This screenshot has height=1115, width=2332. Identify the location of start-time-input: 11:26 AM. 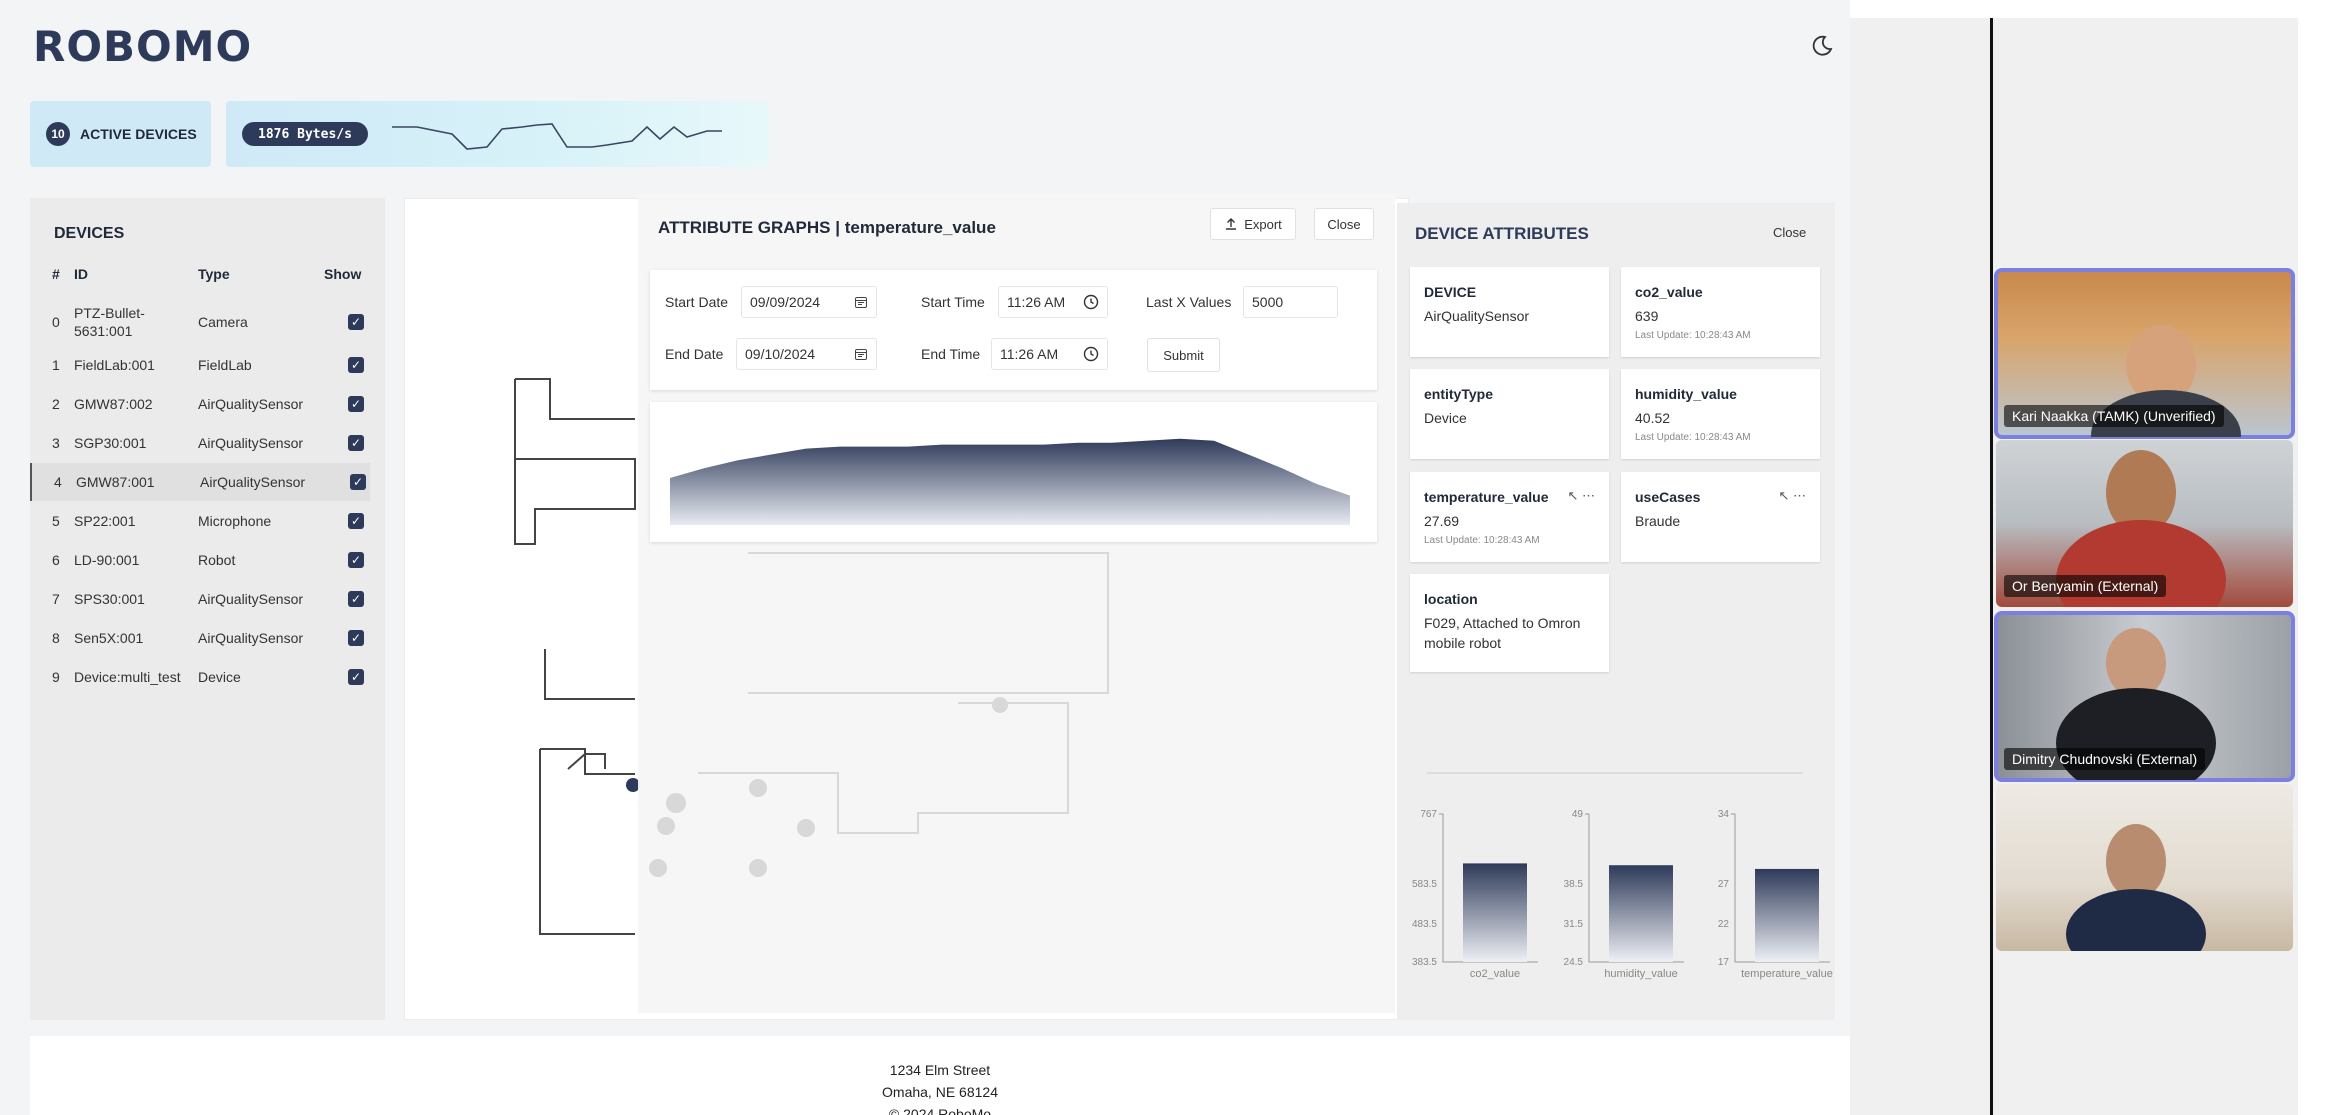
(1053, 302).